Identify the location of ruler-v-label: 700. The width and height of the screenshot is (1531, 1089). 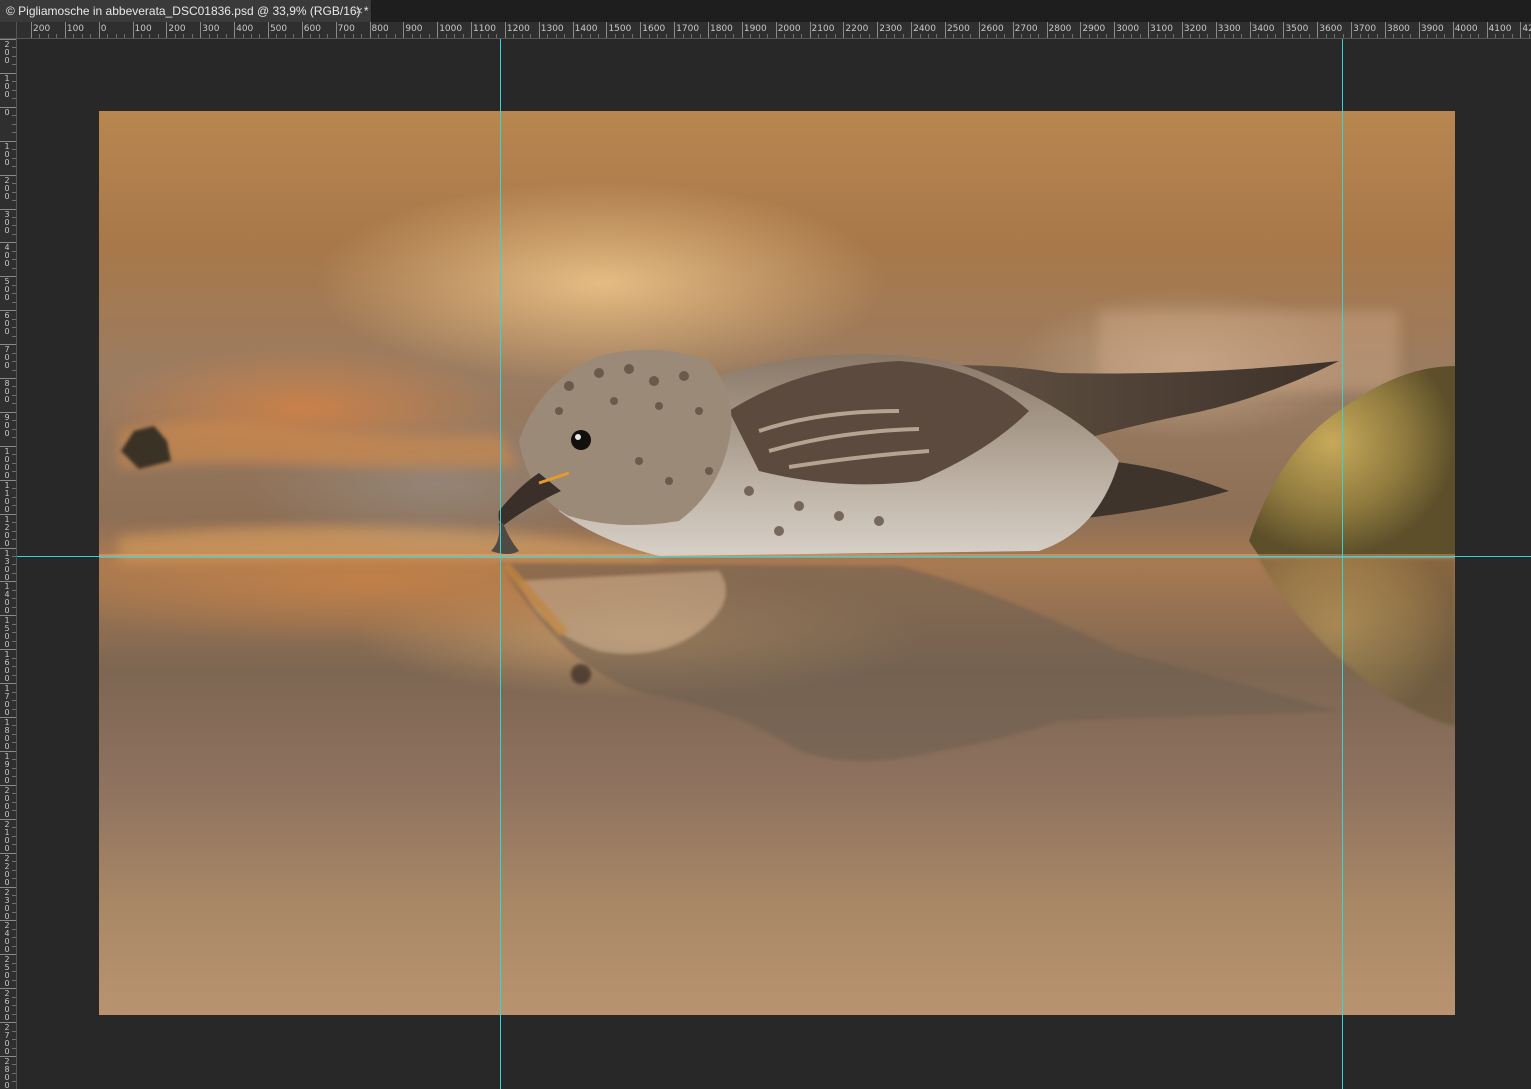
(7, 358).